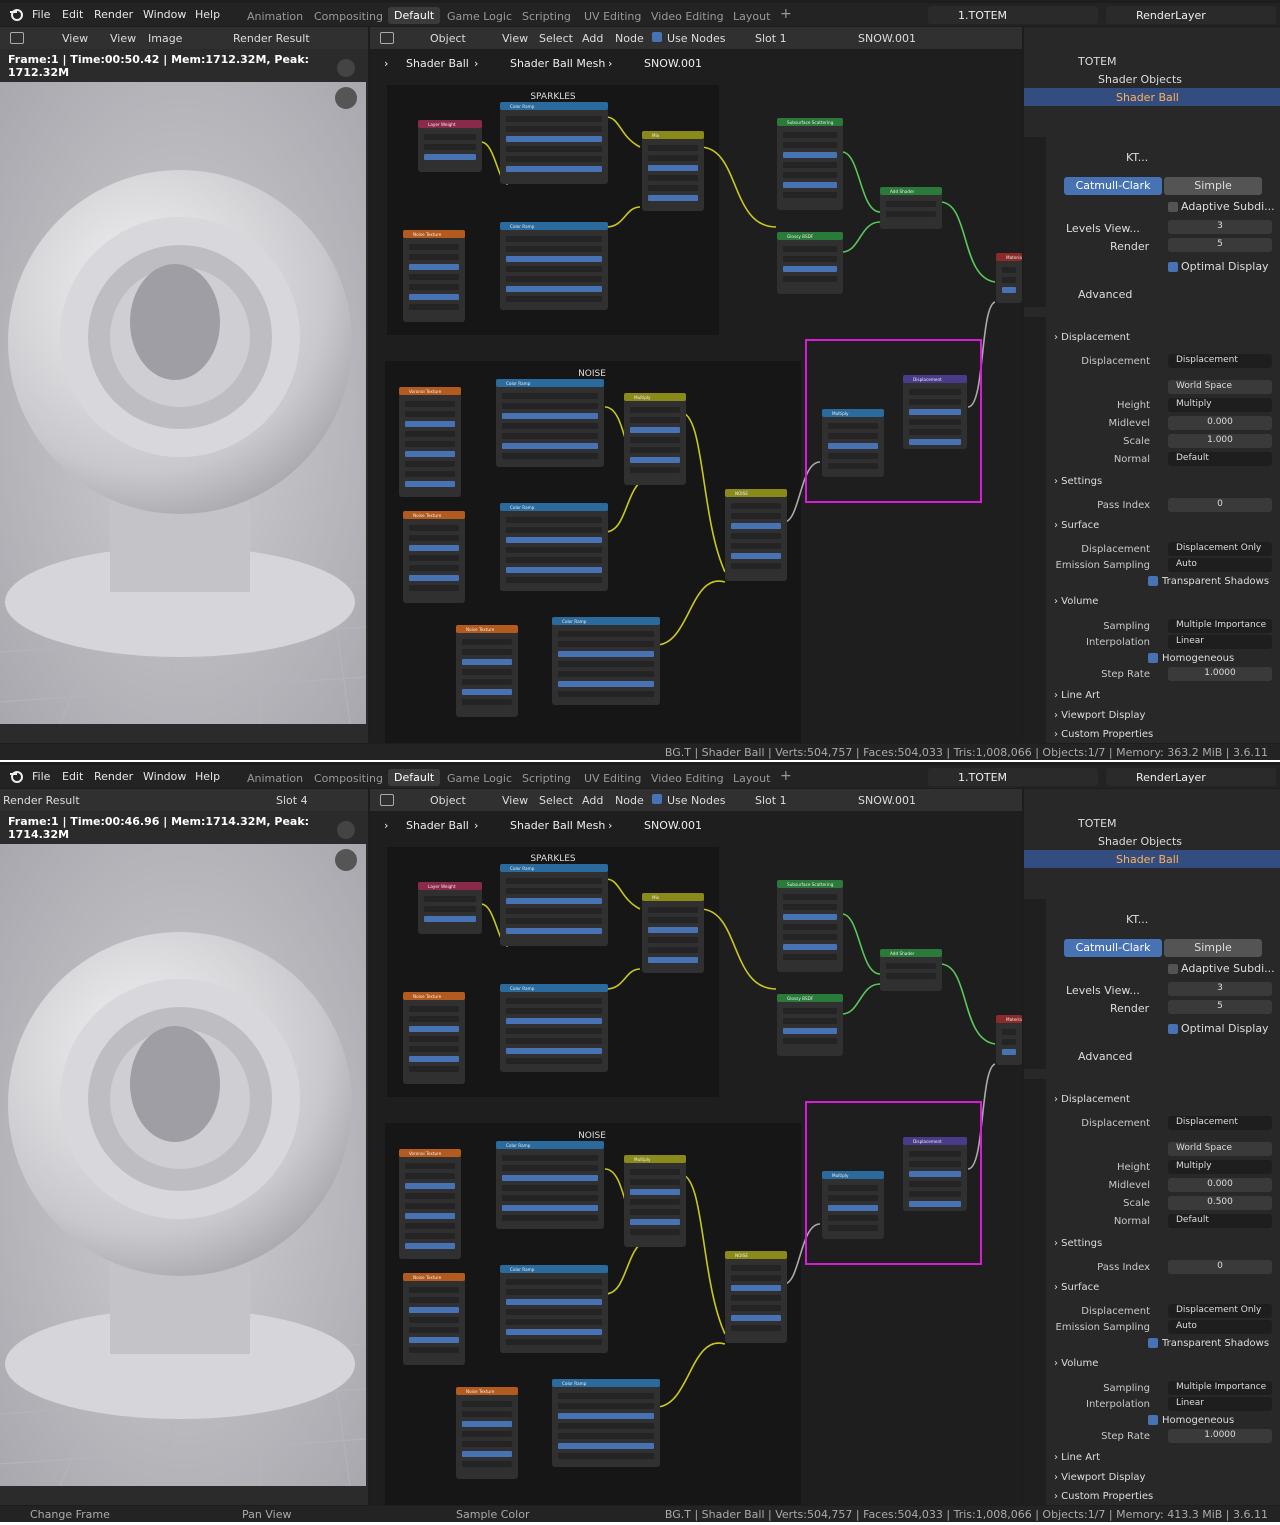 The image size is (1280, 1525). What do you see at coordinates (1152, 859) in the screenshot?
I see `outliner-item-shader-ball: Shader Ball` at bounding box center [1152, 859].